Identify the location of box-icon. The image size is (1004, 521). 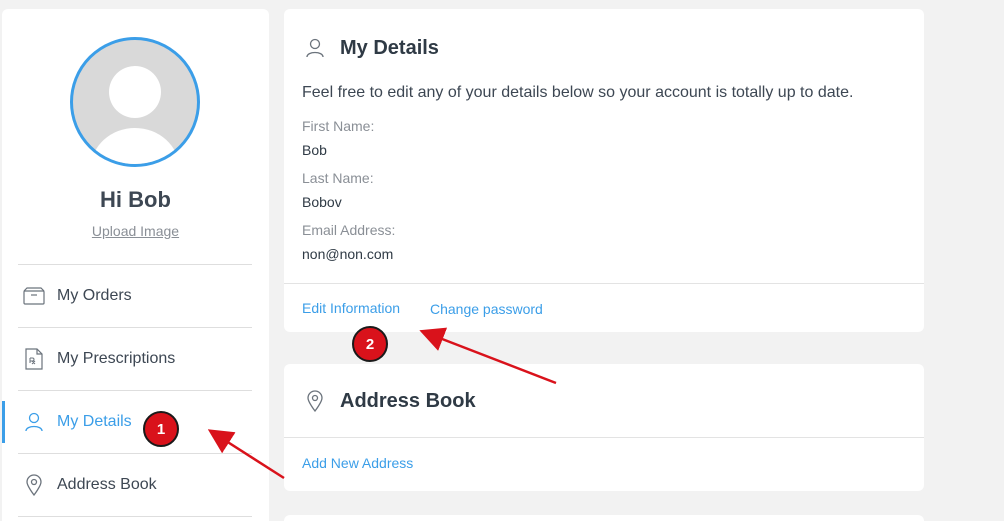
(34, 296).